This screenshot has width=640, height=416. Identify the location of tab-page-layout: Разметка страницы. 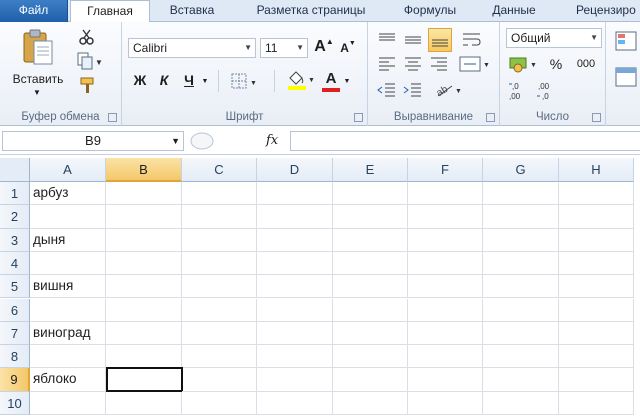
(311, 11).